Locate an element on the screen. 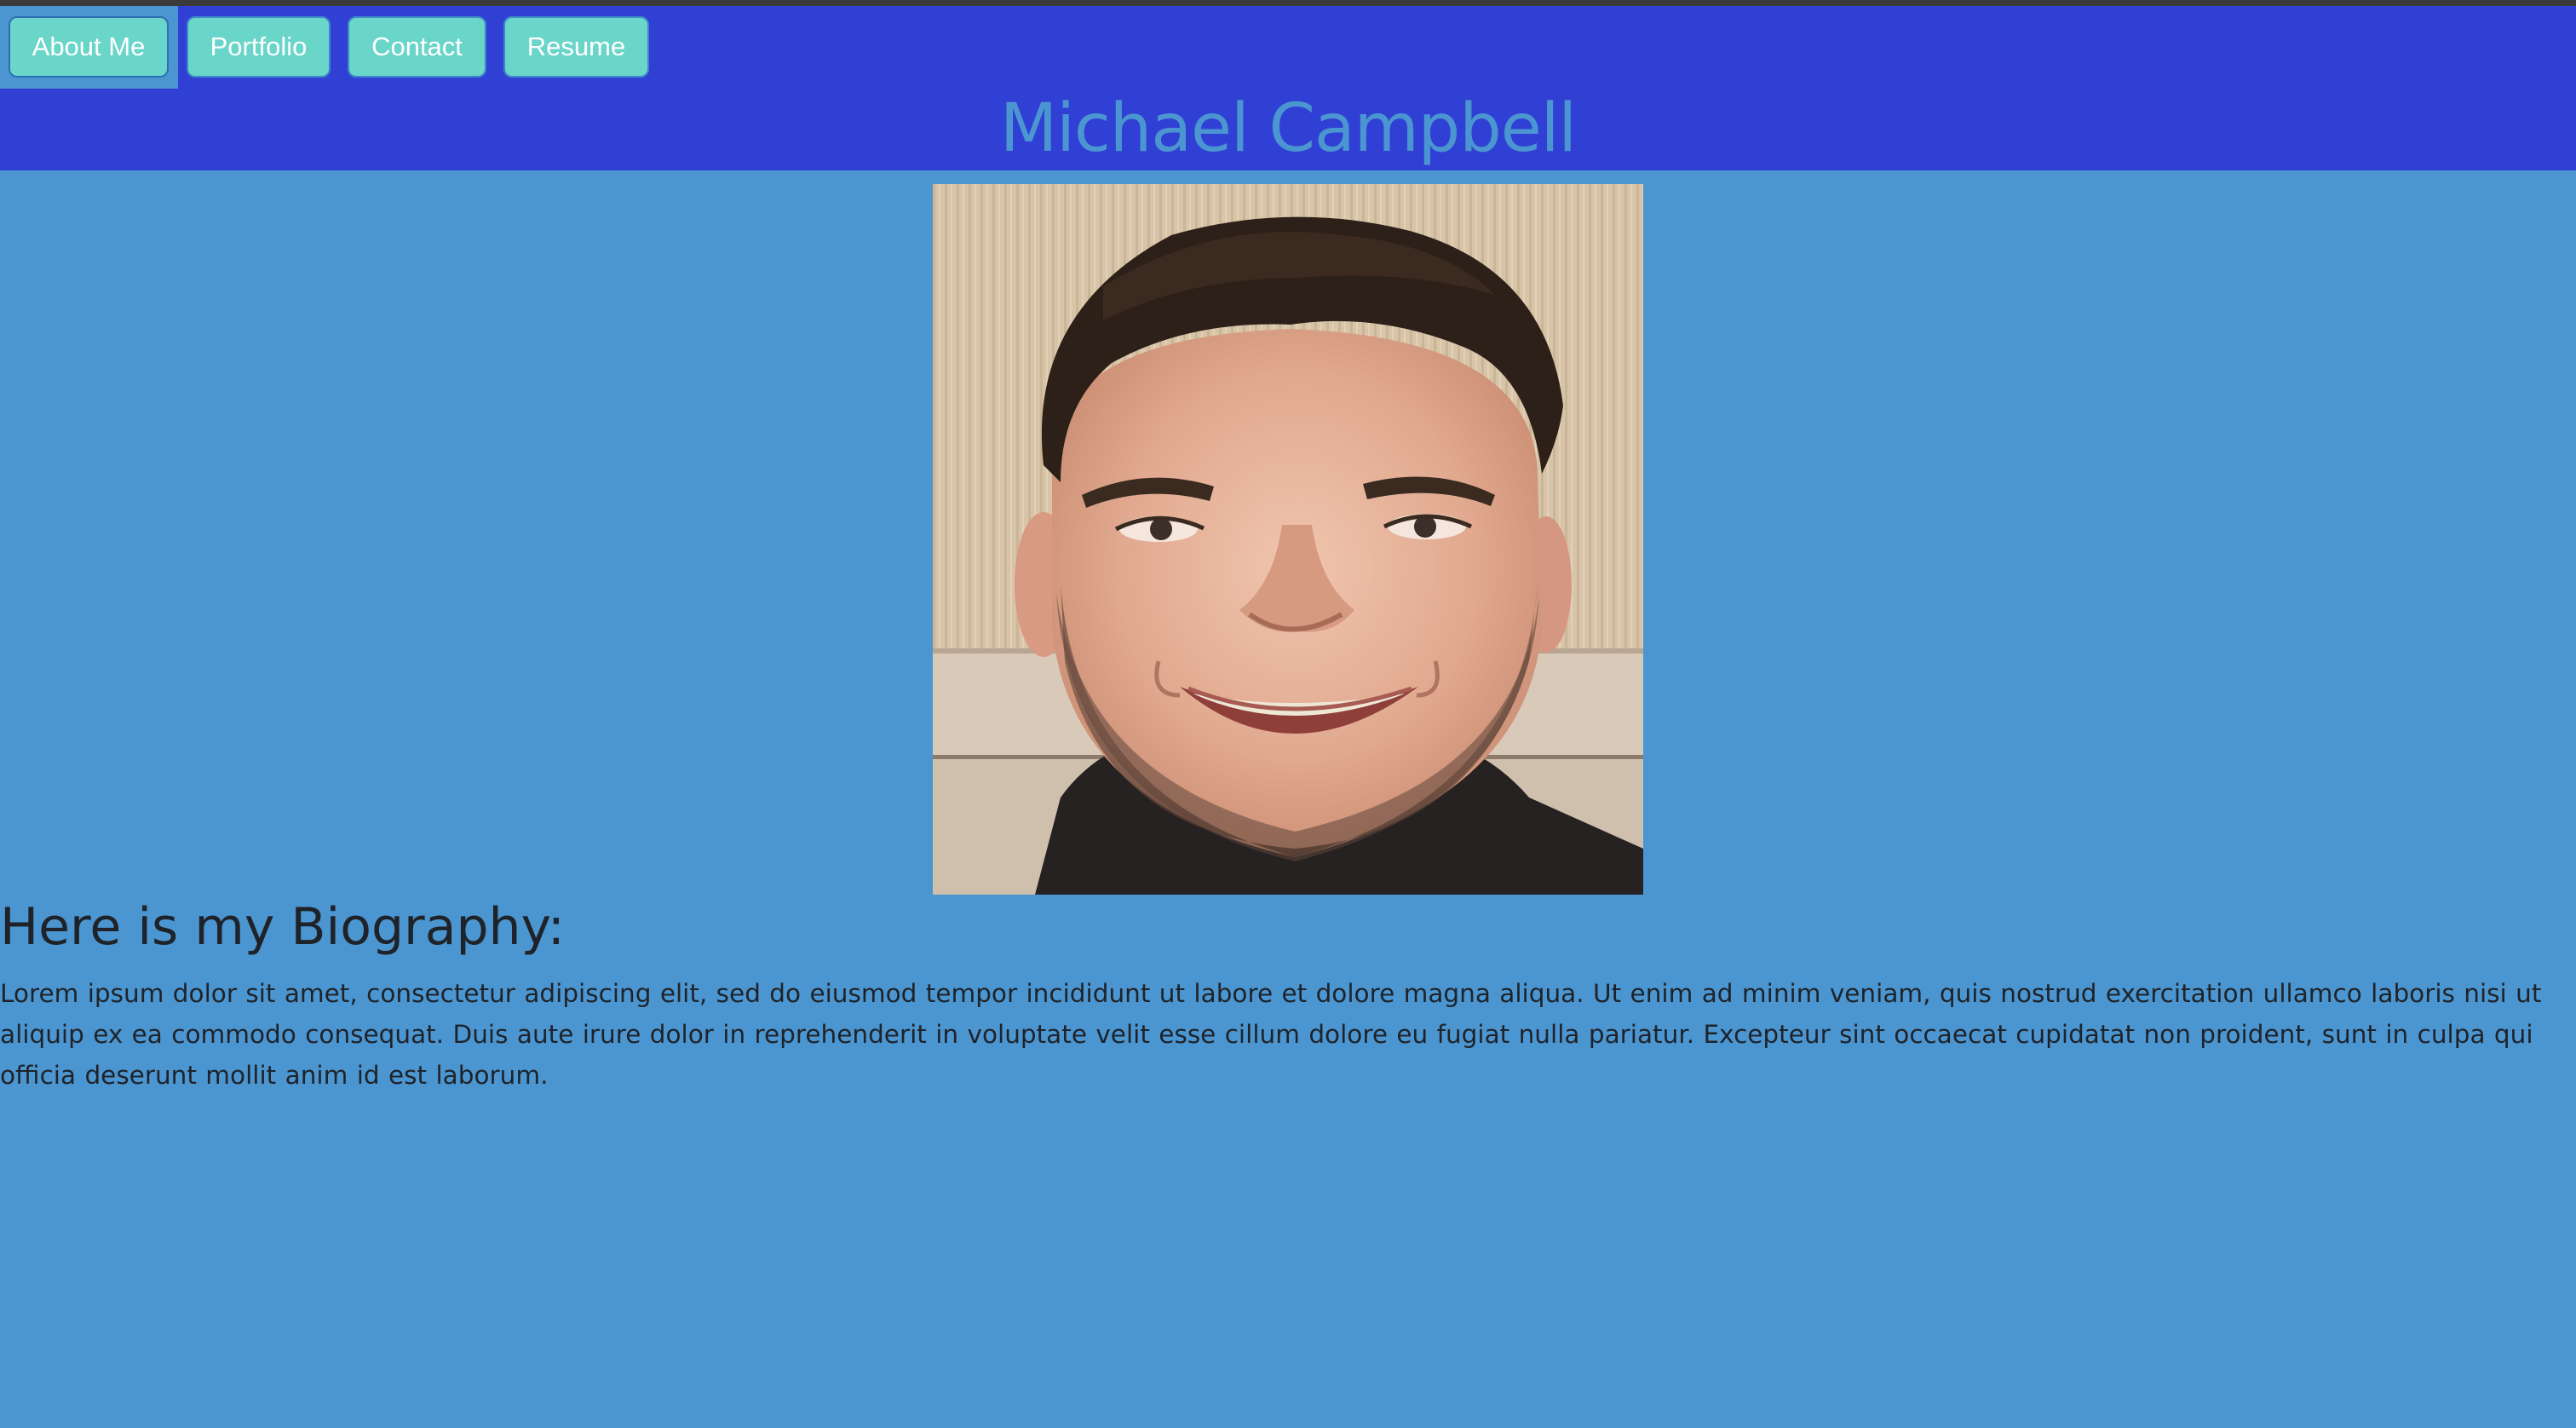 The height and width of the screenshot is (1428, 2576). bio-heading: Here is my Biography: is located at coordinates (283, 927).